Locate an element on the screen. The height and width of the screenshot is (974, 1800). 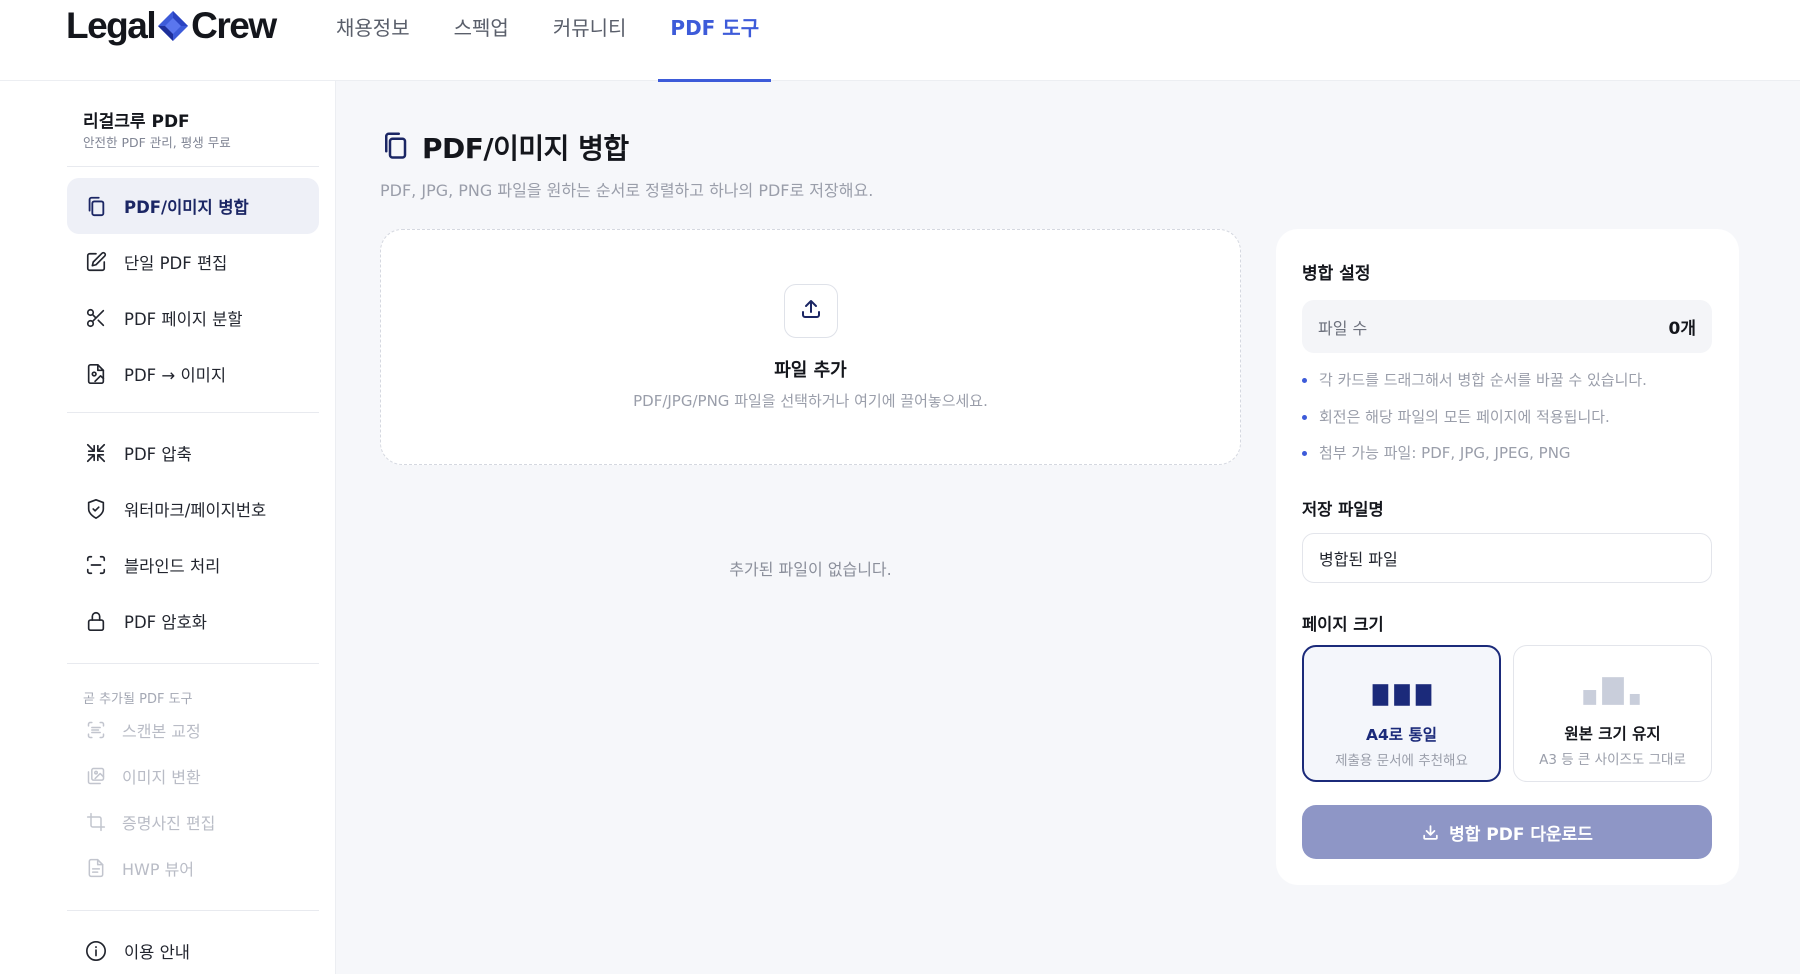
crop-icon is located at coordinates (96, 822).